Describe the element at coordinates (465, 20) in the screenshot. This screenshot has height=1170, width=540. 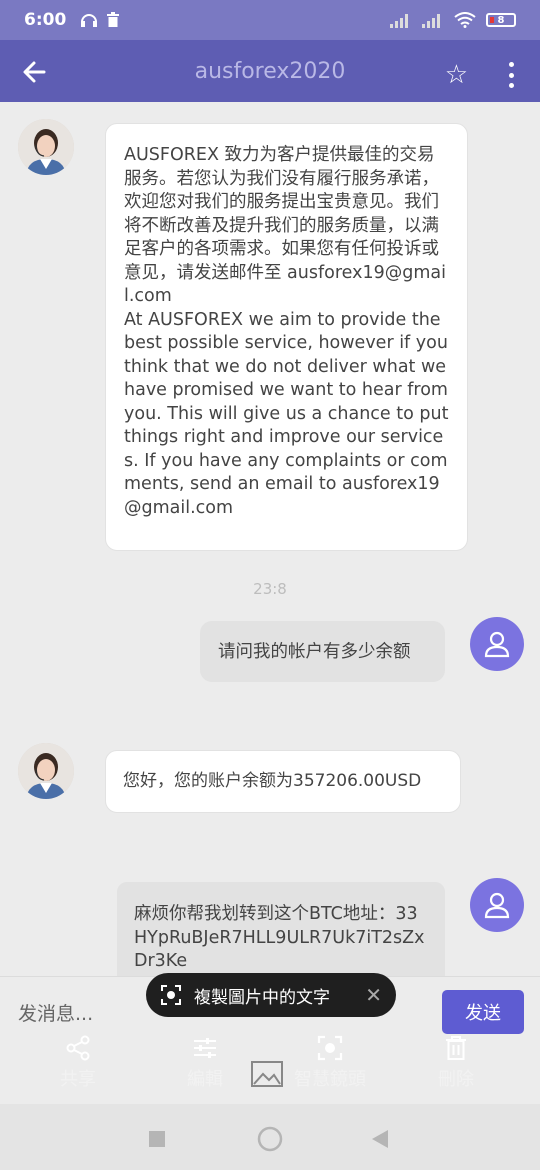
I see `wifi-icon` at that location.